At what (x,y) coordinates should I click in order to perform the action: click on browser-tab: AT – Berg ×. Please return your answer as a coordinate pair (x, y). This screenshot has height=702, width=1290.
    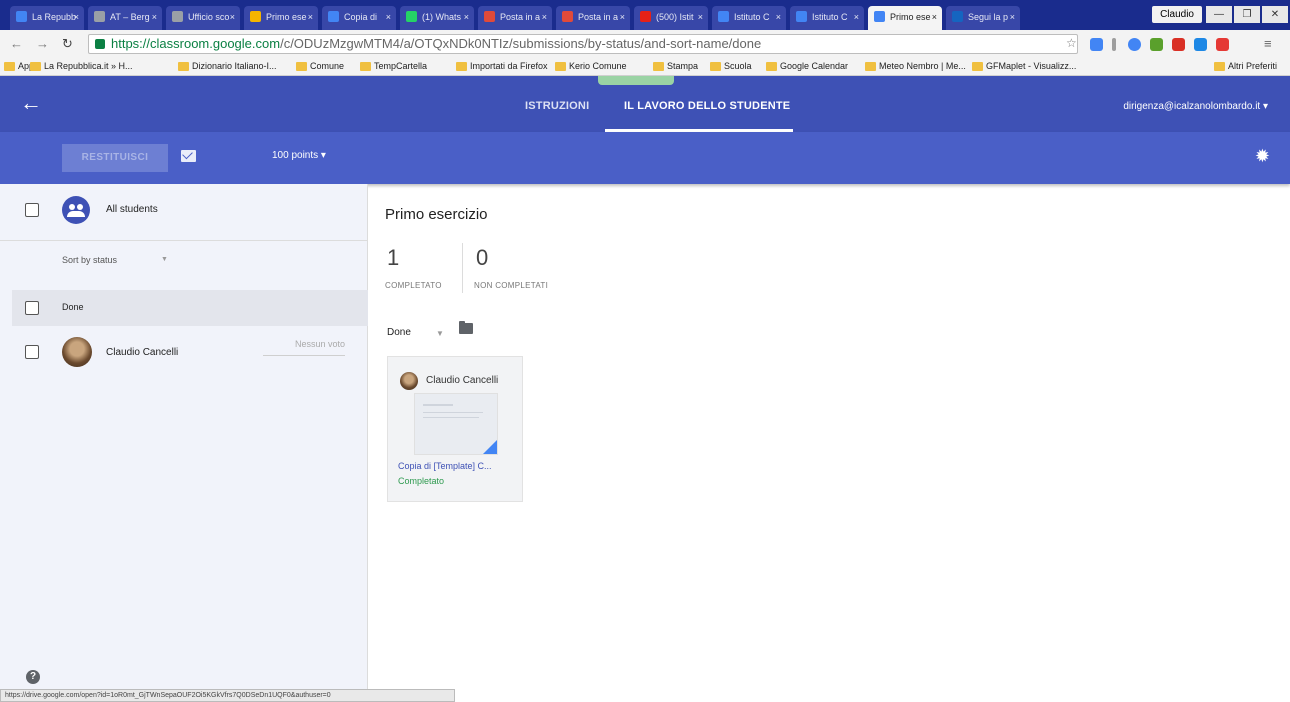
    Looking at the image, I should click on (125, 18).